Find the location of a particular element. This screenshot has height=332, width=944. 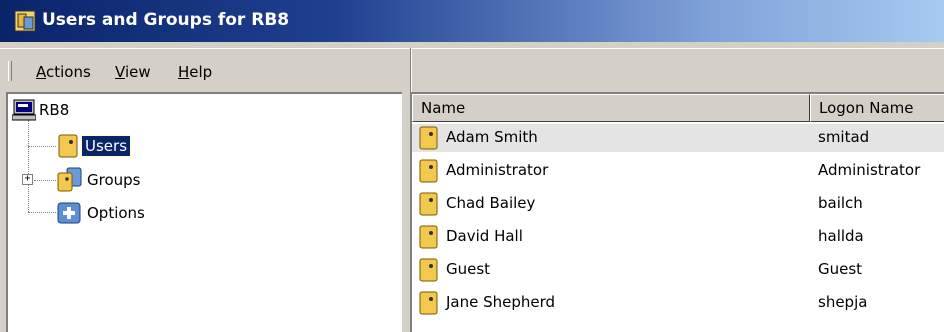

table-row: Guest Guest is located at coordinates (678, 270).